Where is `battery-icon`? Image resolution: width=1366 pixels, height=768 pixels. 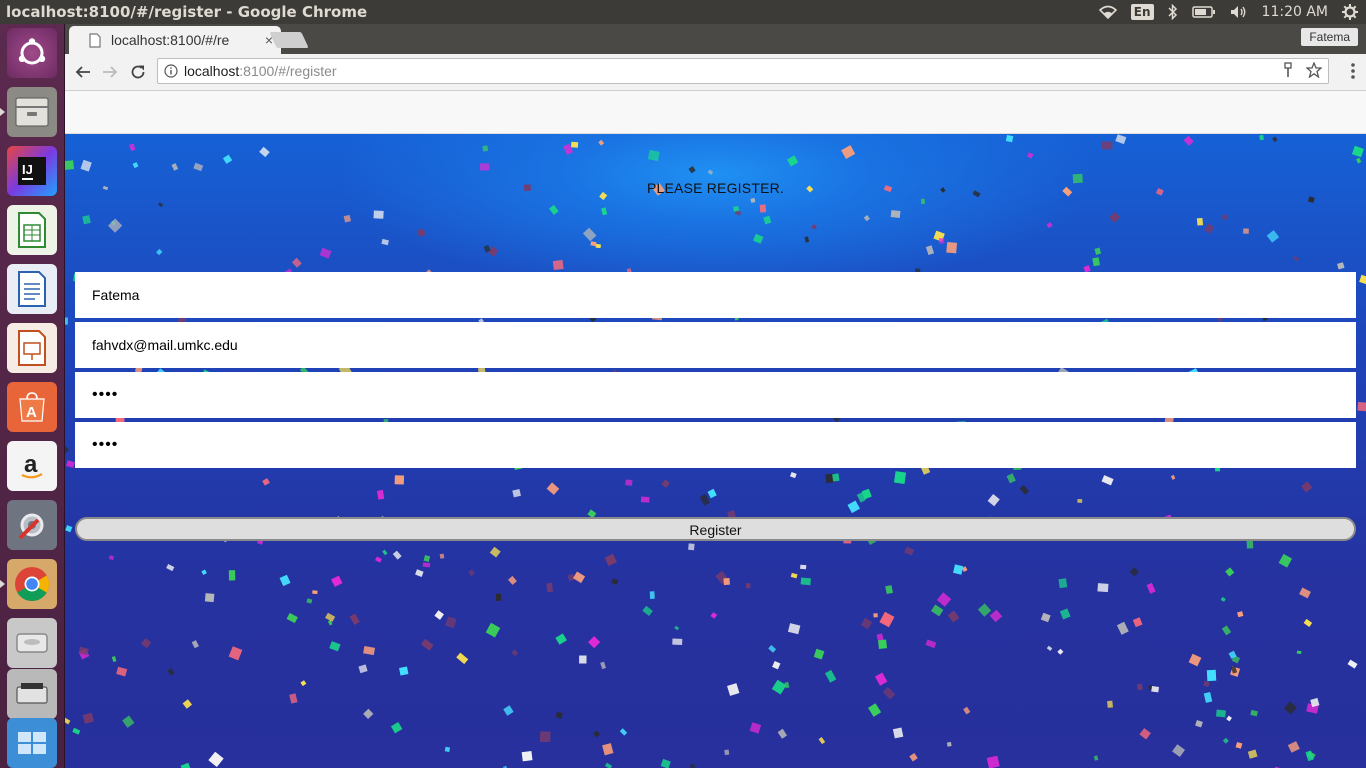
battery-icon is located at coordinates (1203, 12).